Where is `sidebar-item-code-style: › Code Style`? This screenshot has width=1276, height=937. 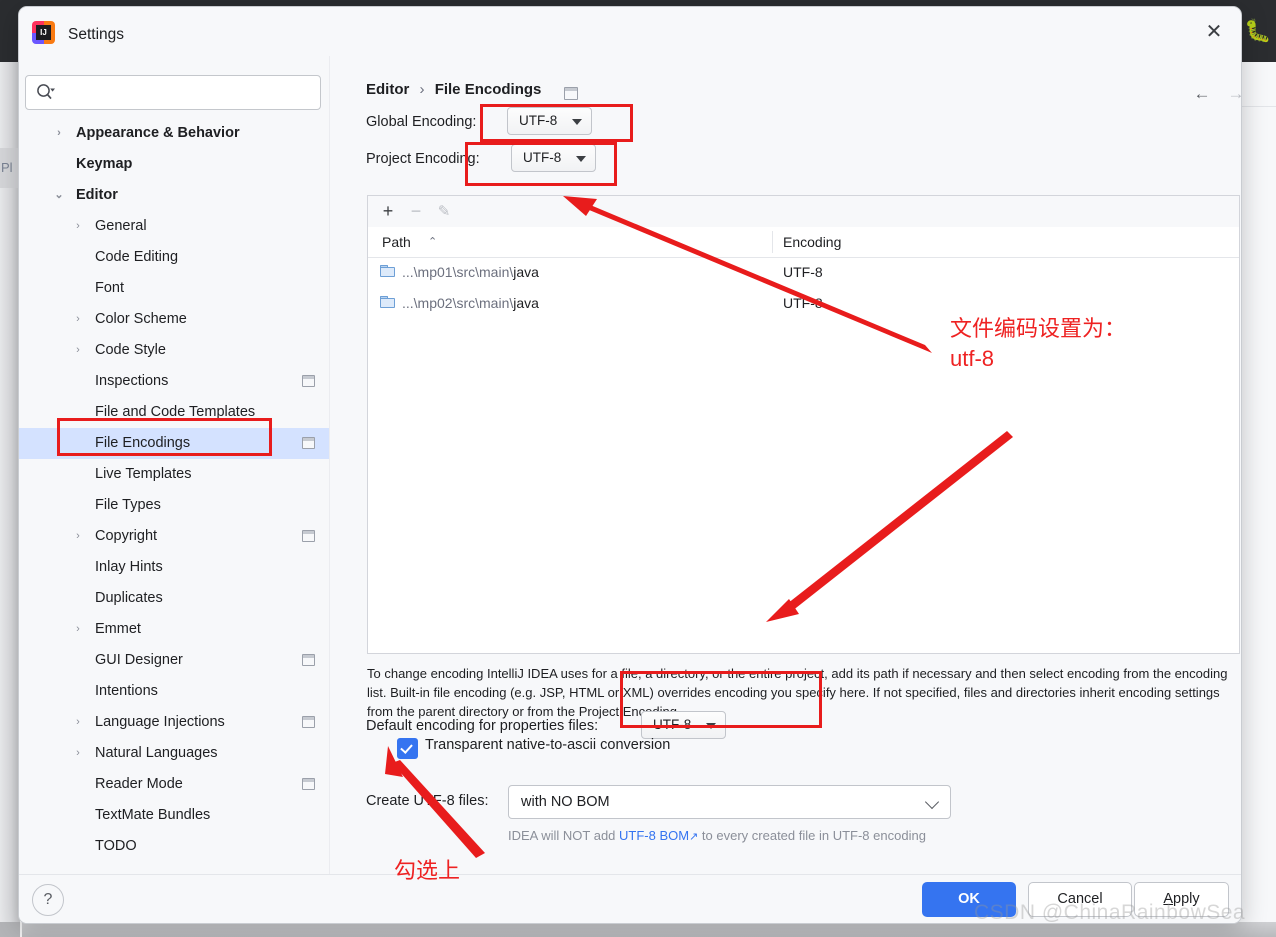 sidebar-item-code-style: › Code Style is located at coordinates (174, 350).